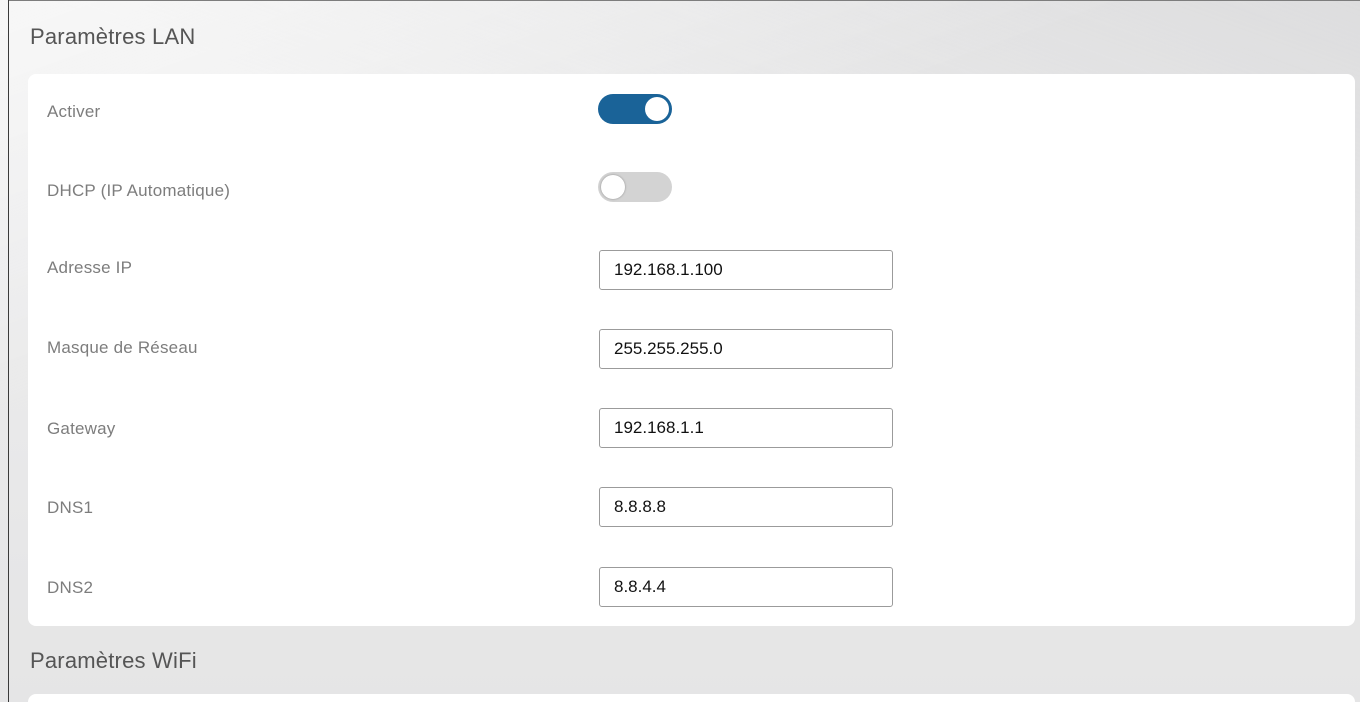 Image resolution: width=1360 pixels, height=702 pixels. What do you see at coordinates (746, 507) in the screenshot?
I see `dns1-input` at bounding box center [746, 507].